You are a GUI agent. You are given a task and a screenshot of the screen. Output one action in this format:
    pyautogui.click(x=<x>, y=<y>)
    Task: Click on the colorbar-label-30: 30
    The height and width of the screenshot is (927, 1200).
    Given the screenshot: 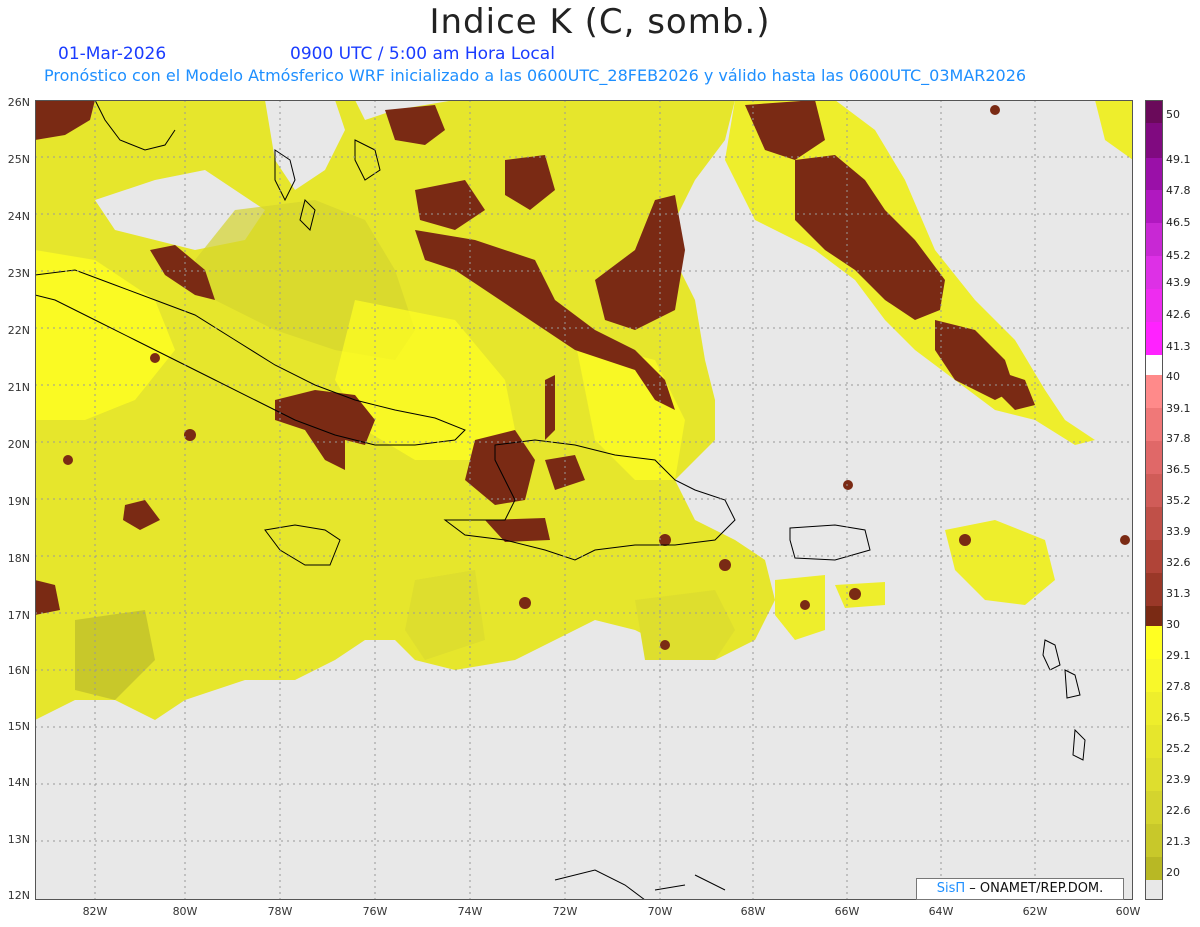 What is the action you would take?
    pyautogui.click(x=1173, y=624)
    